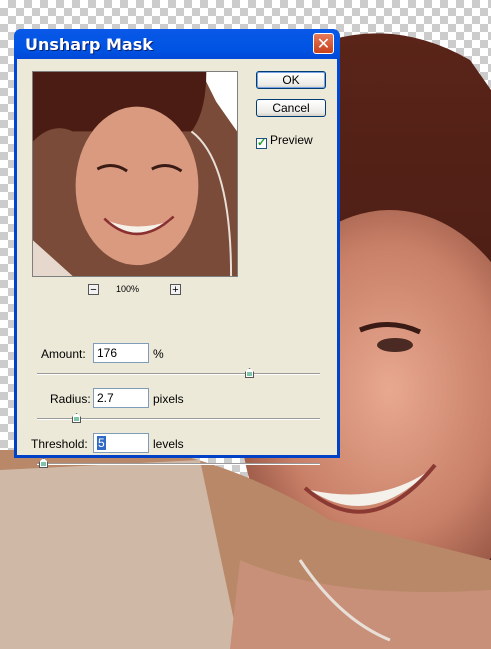  What do you see at coordinates (76, 418) in the screenshot?
I see `radius-slider-thumb` at bounding box center [76, 418].